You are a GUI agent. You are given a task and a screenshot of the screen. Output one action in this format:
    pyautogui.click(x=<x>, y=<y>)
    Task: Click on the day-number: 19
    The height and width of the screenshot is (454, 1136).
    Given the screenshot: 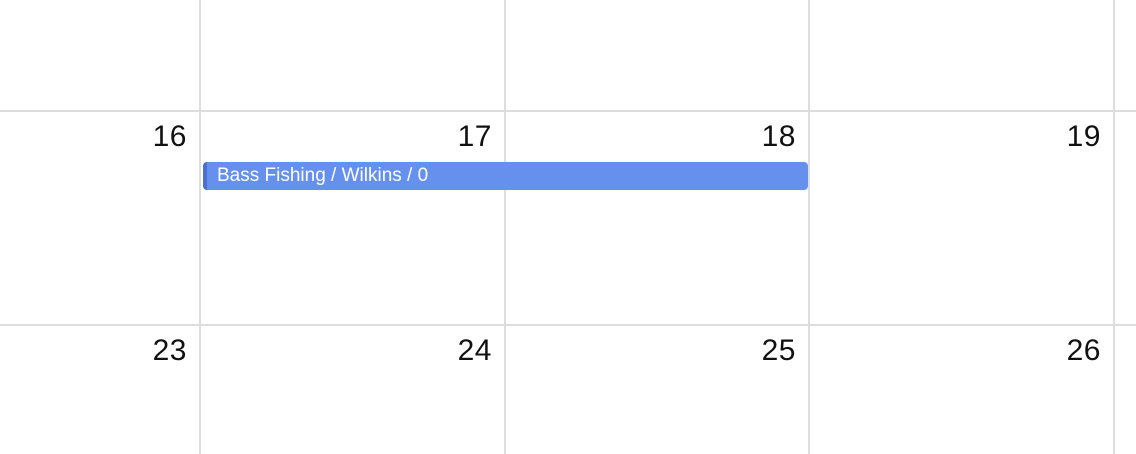 What is the action you would take?
    pyautogui.click(x=1083, y=136)
    